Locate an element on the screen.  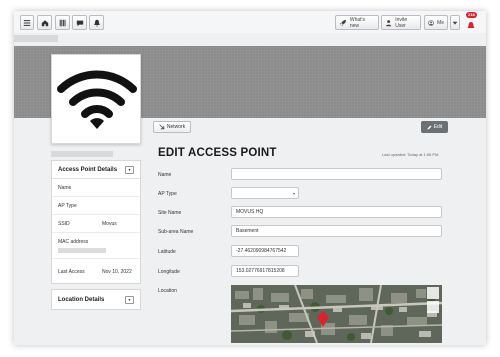
latitude-input: -27.462090984767542 is located at coordinates (265, 251).